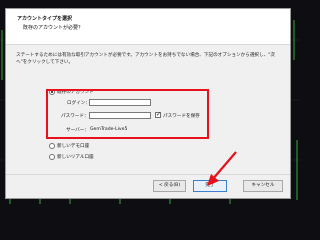 The image size is (320, 240). Describe the element at coordinates (52, 157) in the screenshot. I see `new-real-account-radio` at that location.